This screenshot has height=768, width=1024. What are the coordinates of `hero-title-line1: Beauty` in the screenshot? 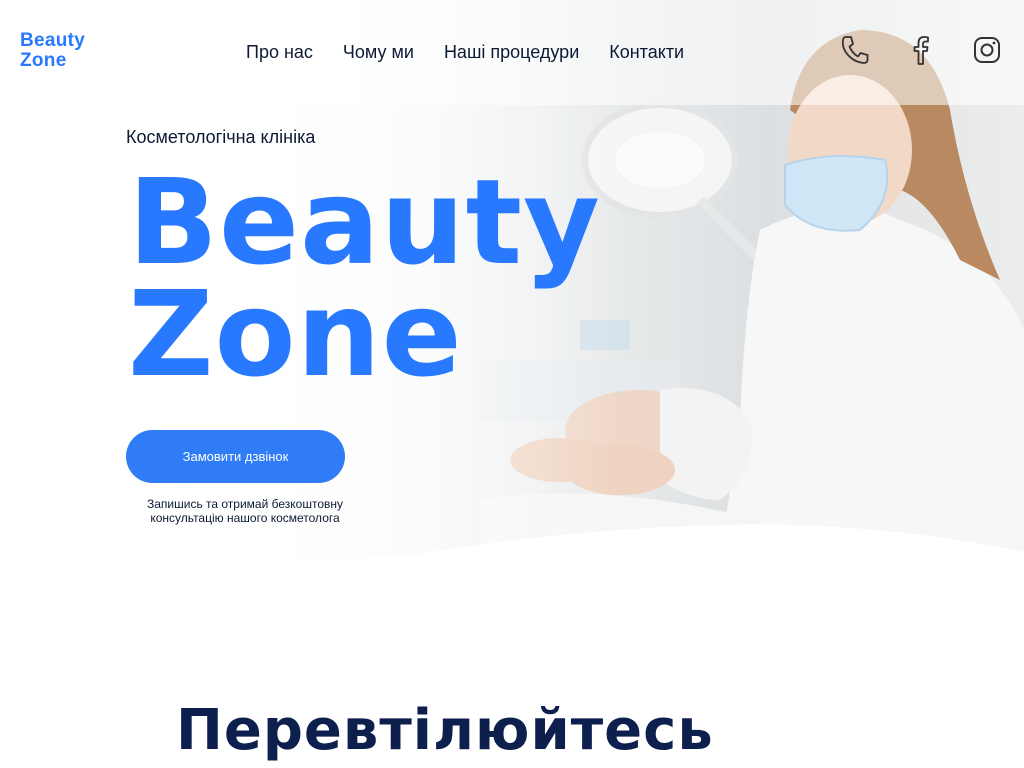 It's located at (364, 222).